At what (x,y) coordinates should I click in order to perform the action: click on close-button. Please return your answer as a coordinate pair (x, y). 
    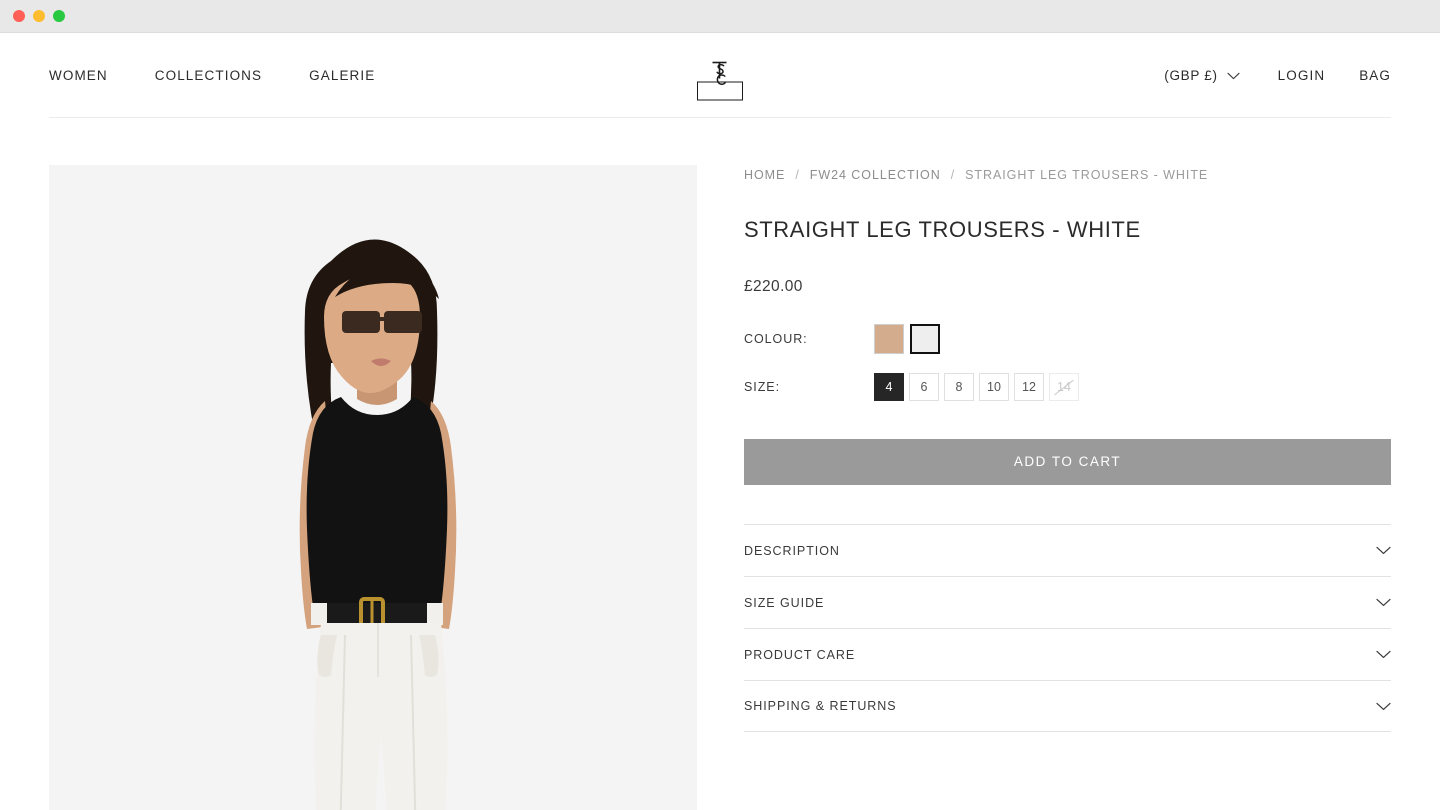
    Looking at the image, I should click on (19, 16).